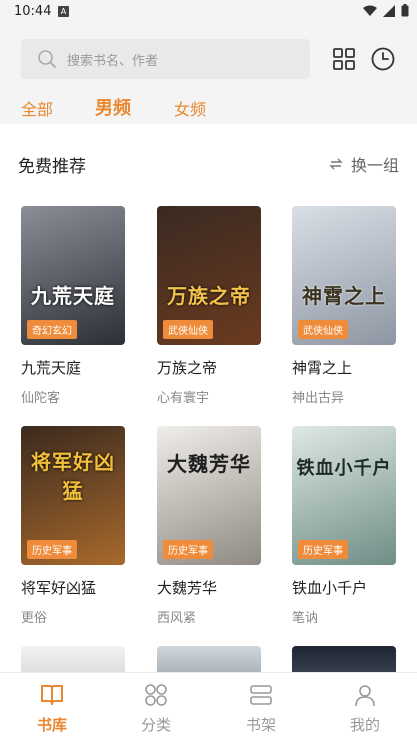 The image size is (417, 741). I want to click on battery-icon, so click(405, 10).